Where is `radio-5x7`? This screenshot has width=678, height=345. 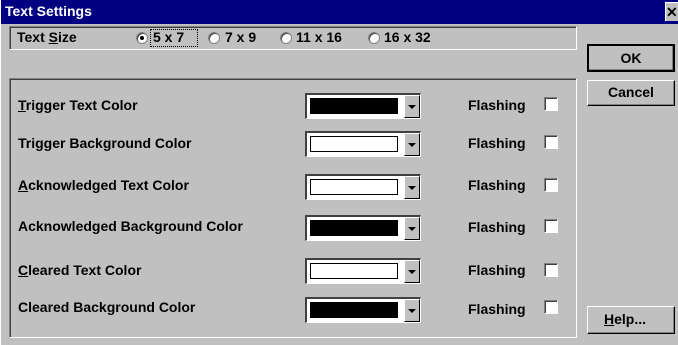
radio-5x7 is located at coordinates (142, 38).